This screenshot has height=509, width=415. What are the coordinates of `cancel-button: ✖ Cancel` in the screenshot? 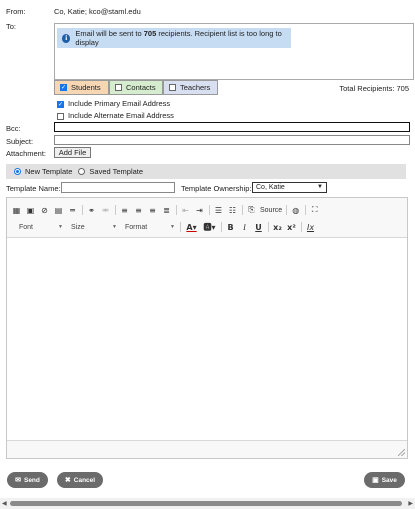 It's located at (80, 480).